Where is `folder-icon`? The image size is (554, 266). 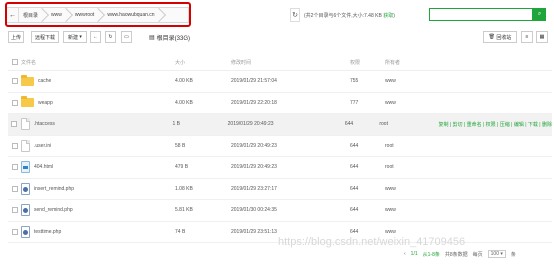 folder-icon is located at coordinates (27, 80).